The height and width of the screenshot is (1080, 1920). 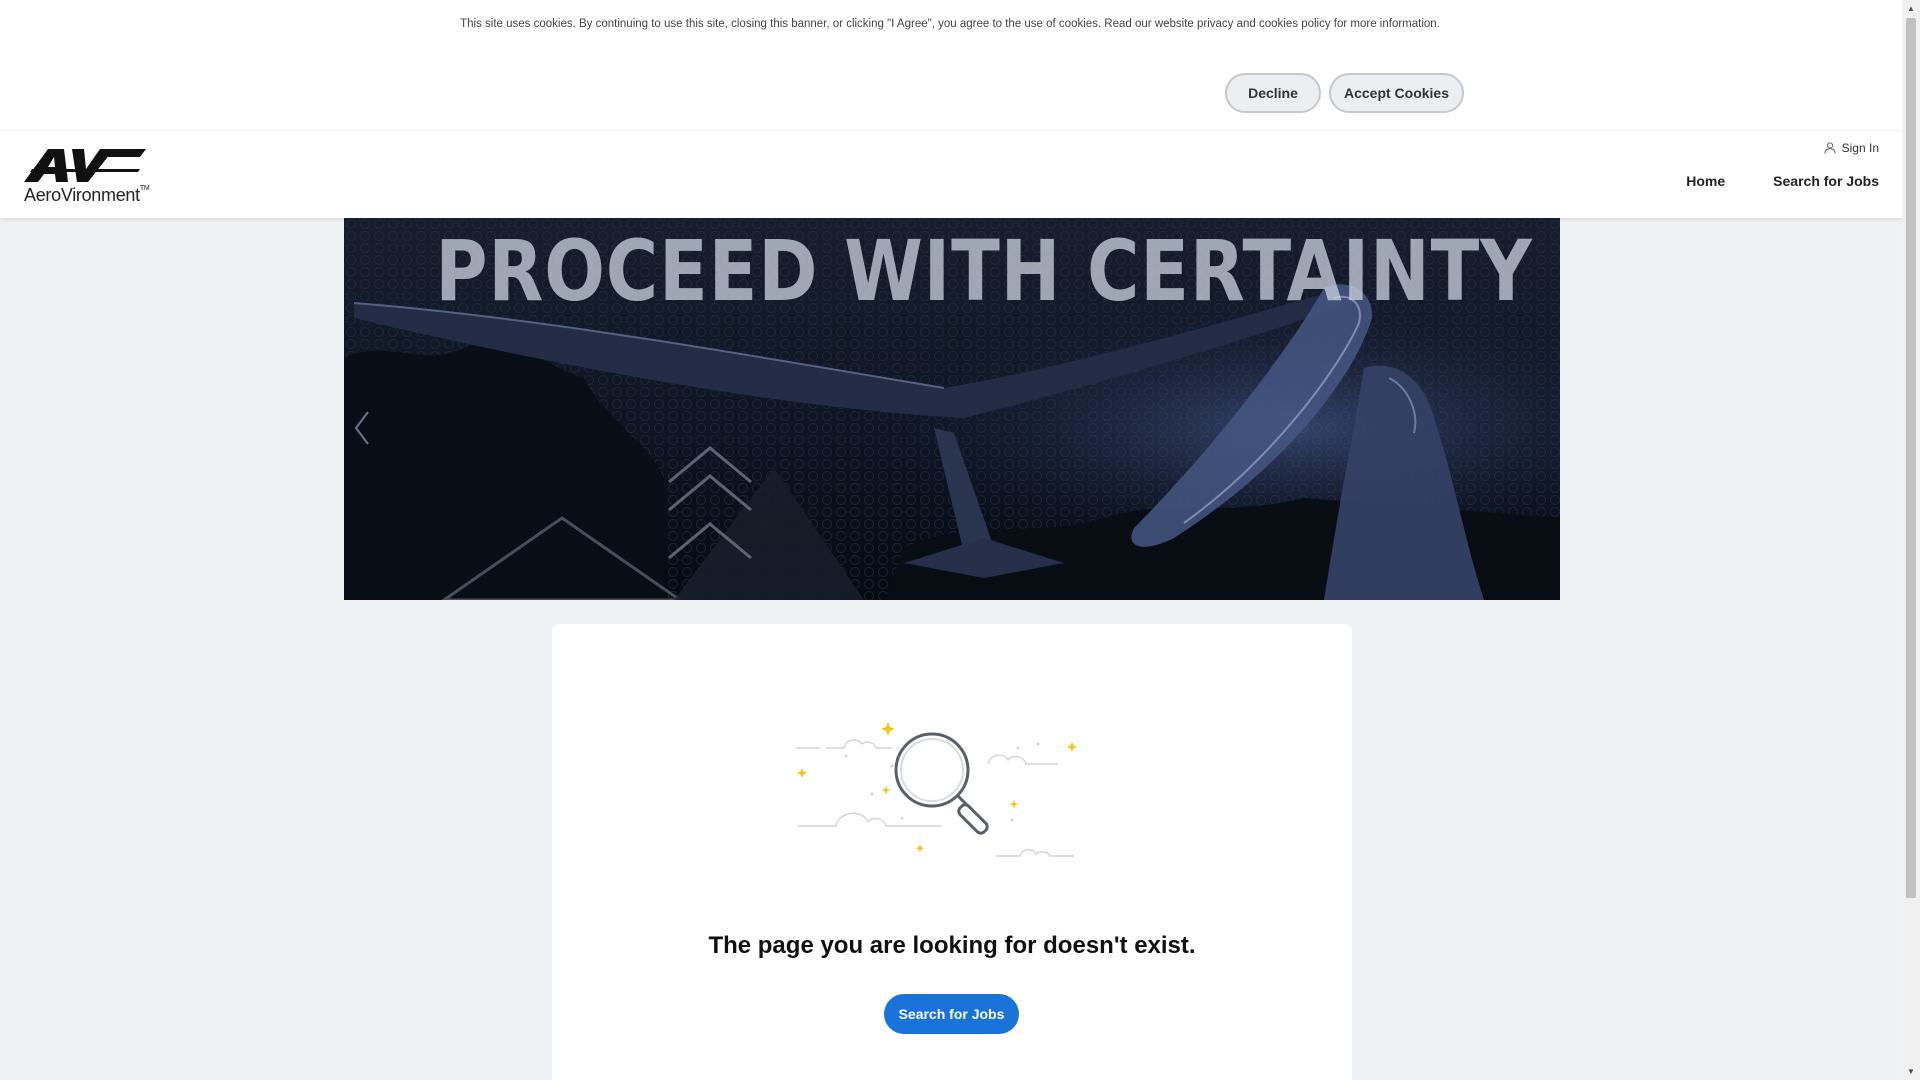 What do you see at coordinates (1911, 458) in the screenshot?
I see `scroll-thumb` at bounding box center [1911, 458].